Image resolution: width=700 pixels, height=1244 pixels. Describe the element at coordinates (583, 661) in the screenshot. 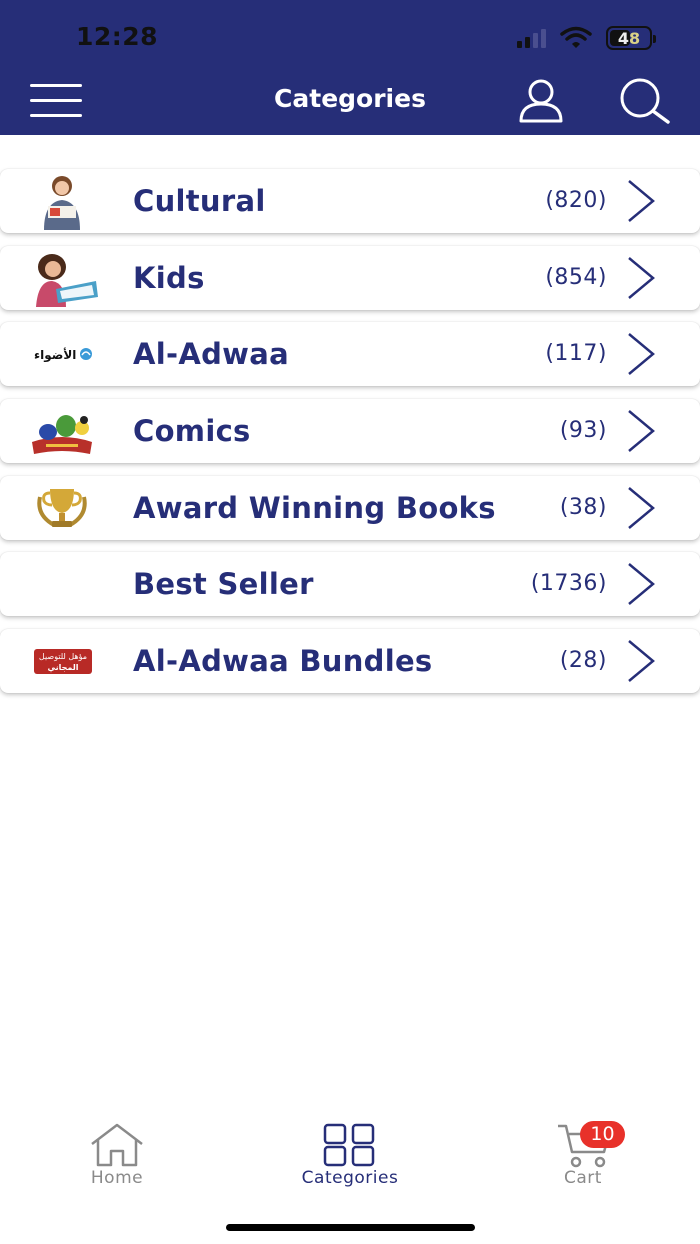

I see `category-count: (28)` at that location.